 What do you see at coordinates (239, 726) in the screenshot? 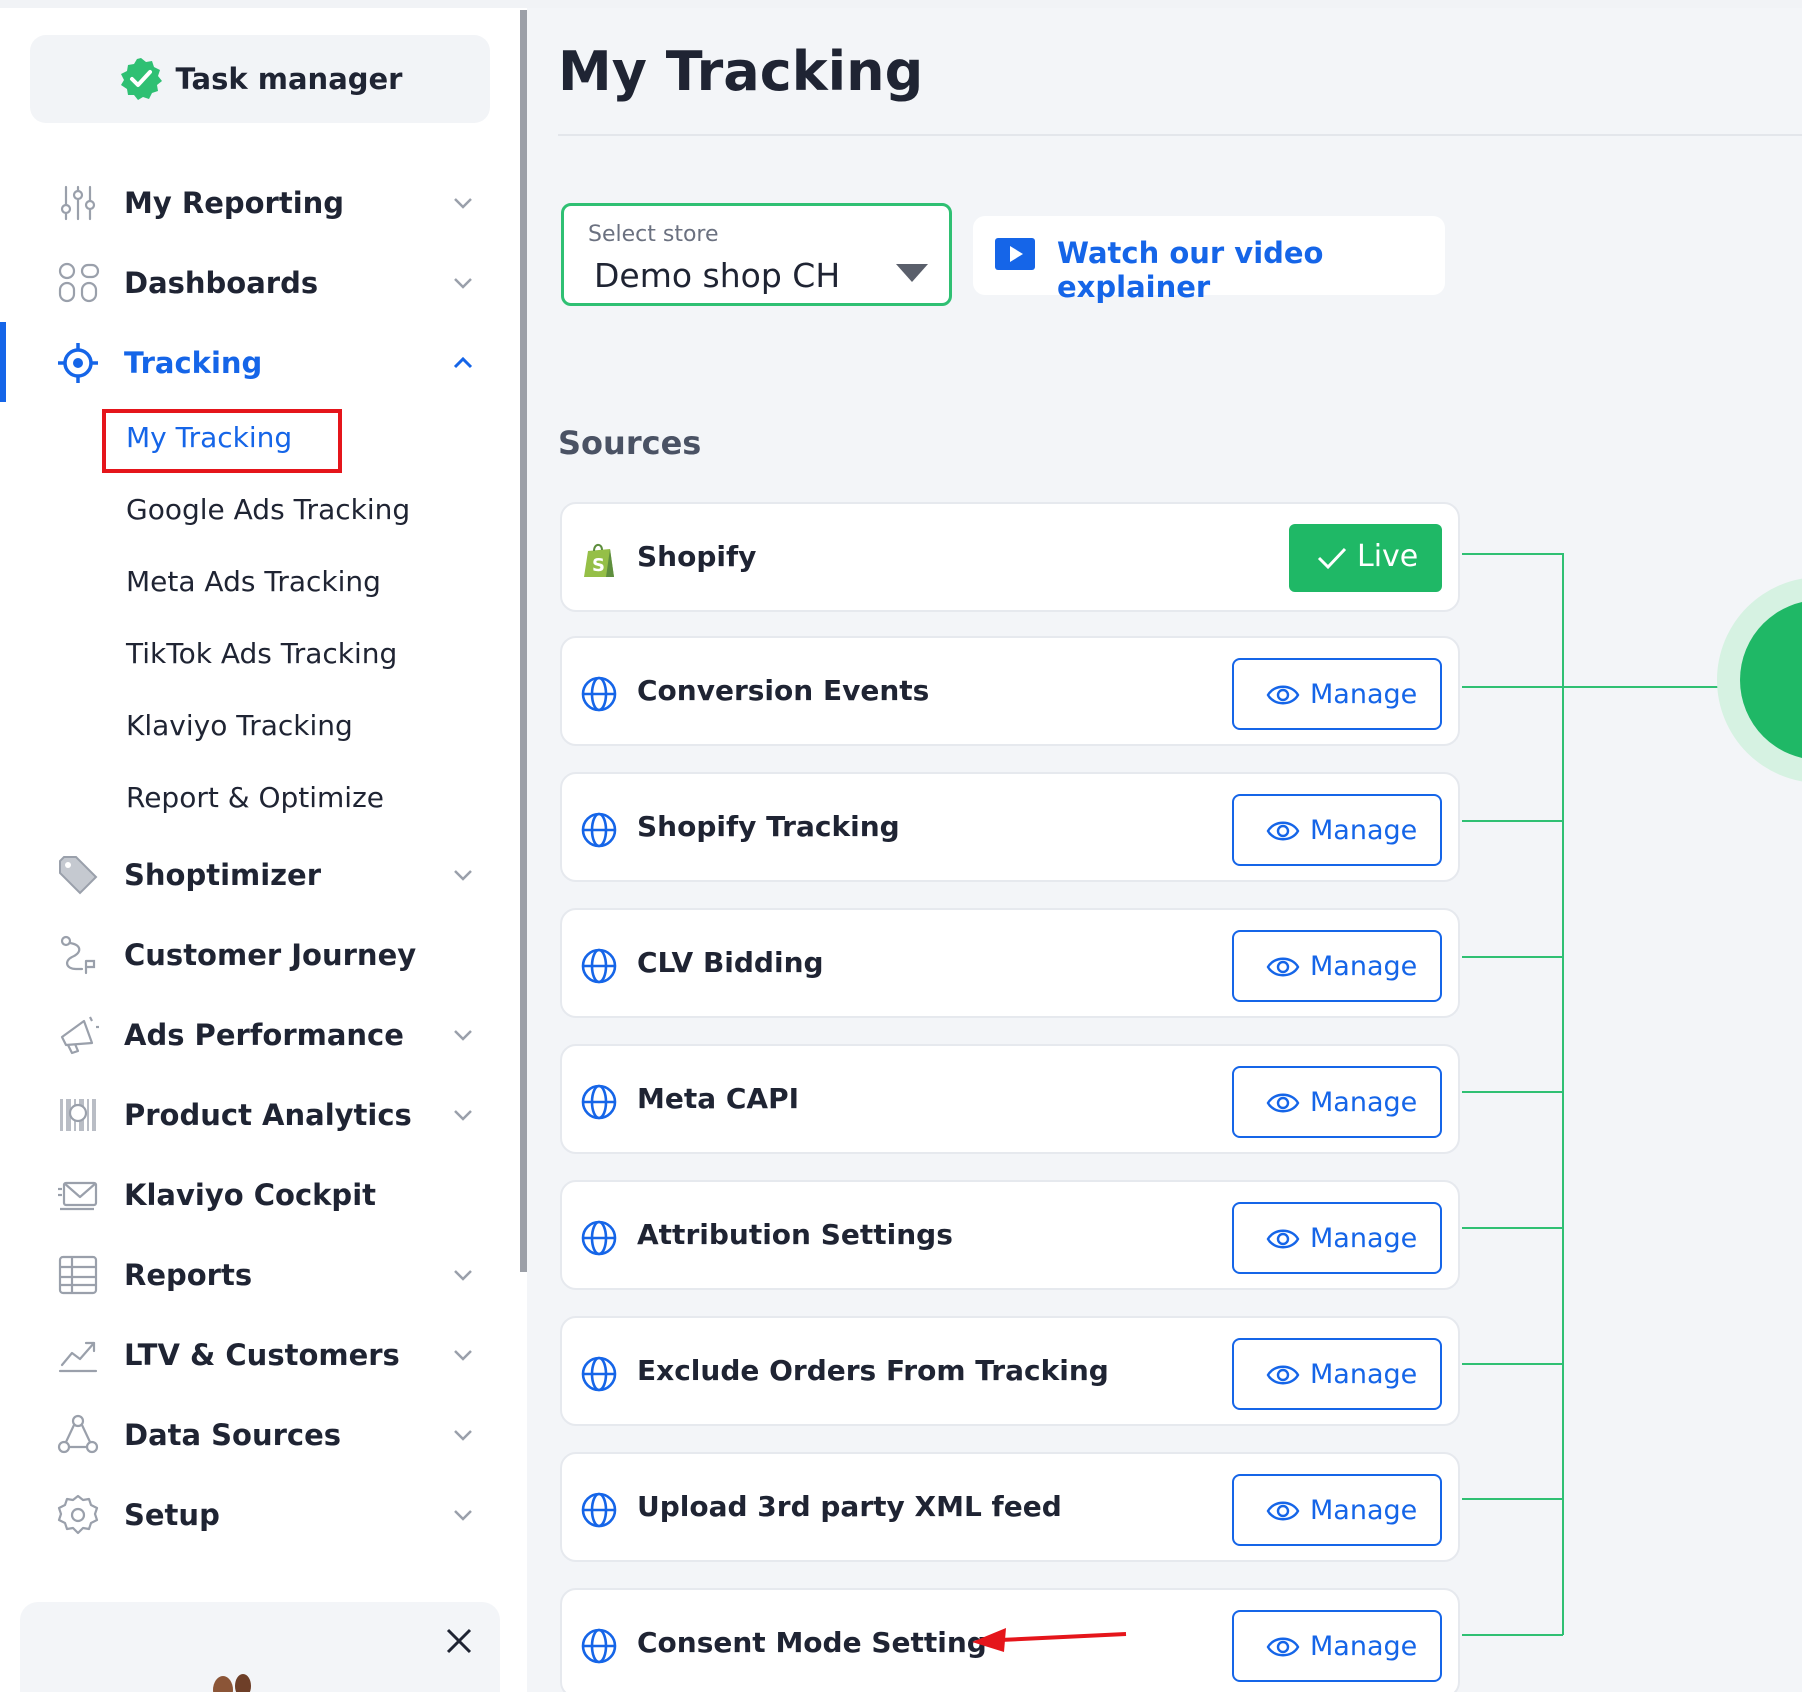
I see `subnav-klaviyo-tracking: Klaviyo Tracking` at bounding box center [239, 726].